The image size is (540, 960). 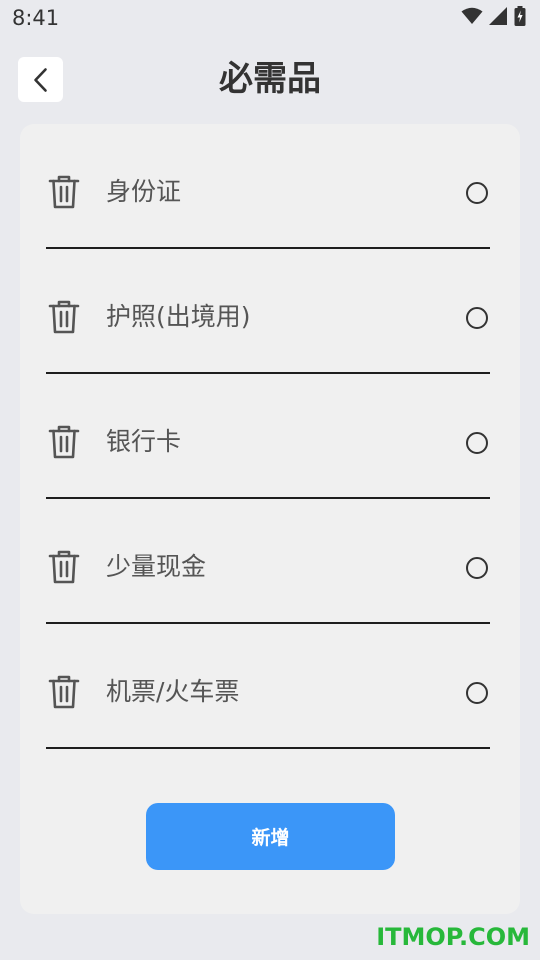 What do you see at coordinates (498, 18) in the screenshot?
I see `cellular-signal-icon` at bounding box center [498, 18].